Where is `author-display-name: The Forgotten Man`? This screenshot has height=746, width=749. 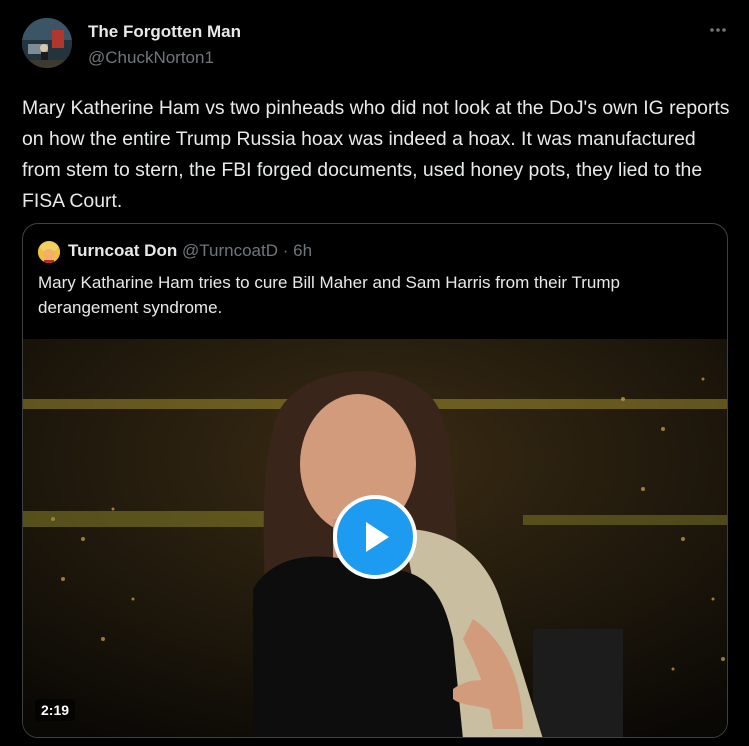 author-display-name: The Forgotten Man is located at coordinates (164, 32).